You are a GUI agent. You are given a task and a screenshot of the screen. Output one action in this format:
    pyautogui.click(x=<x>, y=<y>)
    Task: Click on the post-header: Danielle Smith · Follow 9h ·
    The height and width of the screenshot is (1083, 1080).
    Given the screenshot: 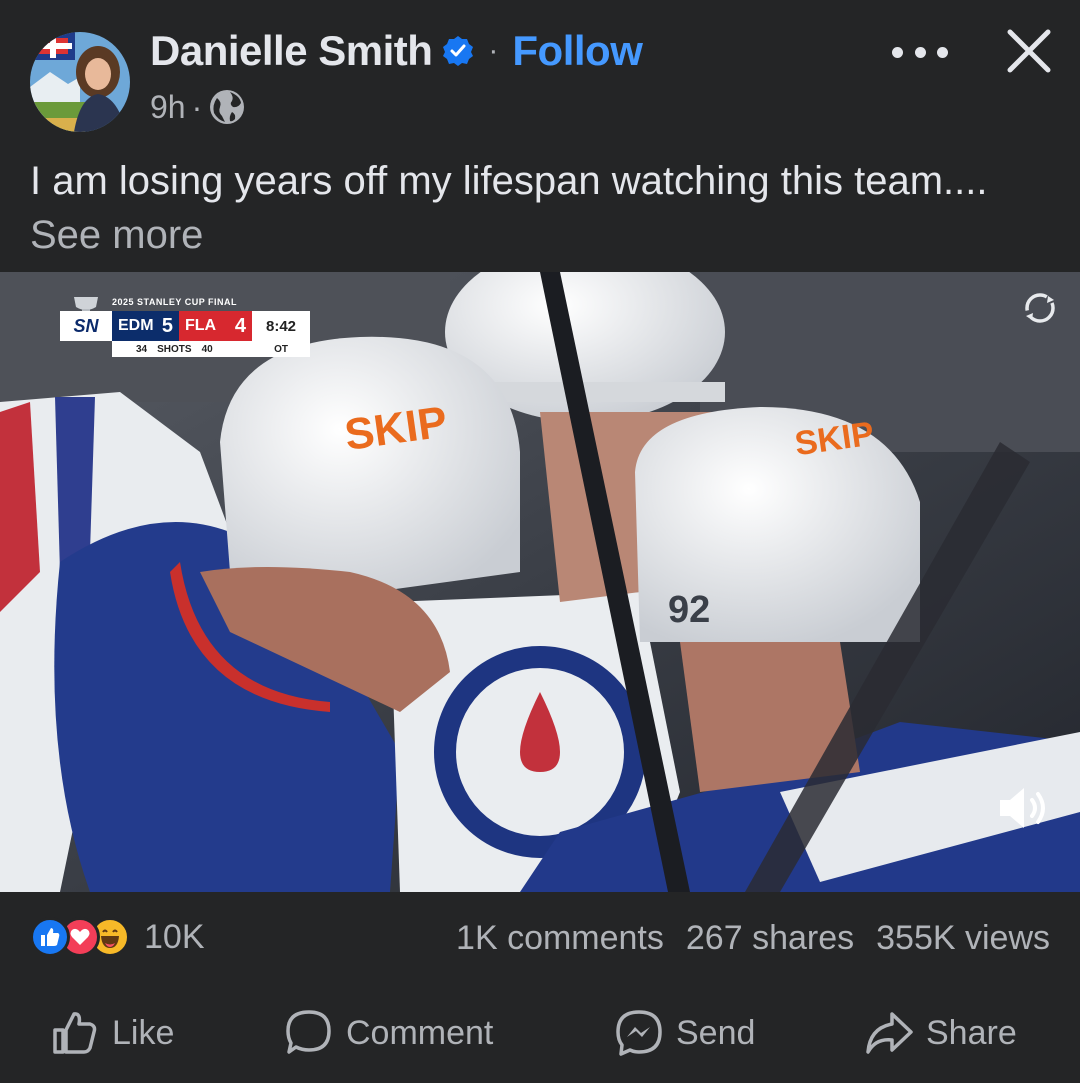 What is the action you would take?
    pyautogui.click(x=540, y=75)
    